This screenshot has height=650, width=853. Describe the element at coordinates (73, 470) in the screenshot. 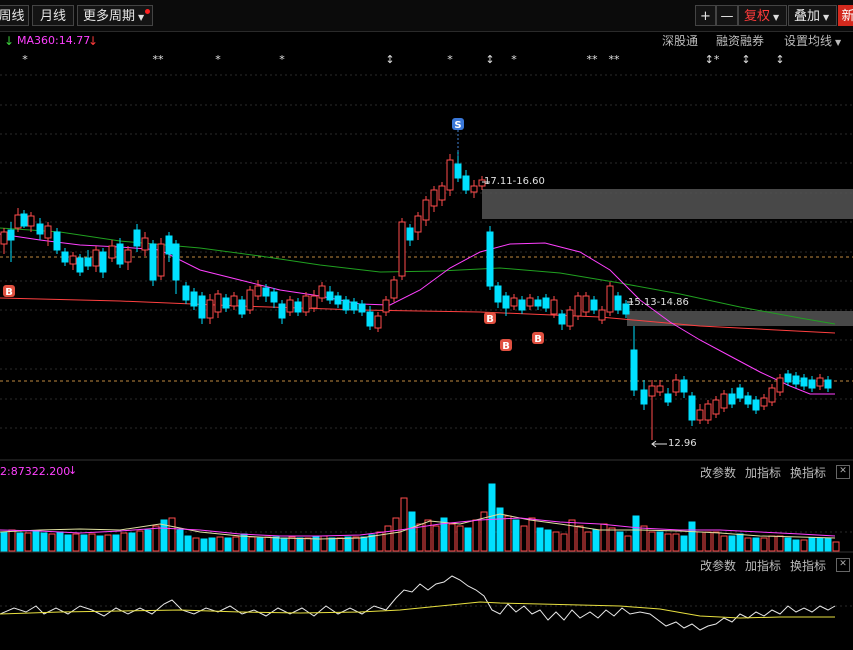

I see `arrow-down-icon: ↓` at that location.